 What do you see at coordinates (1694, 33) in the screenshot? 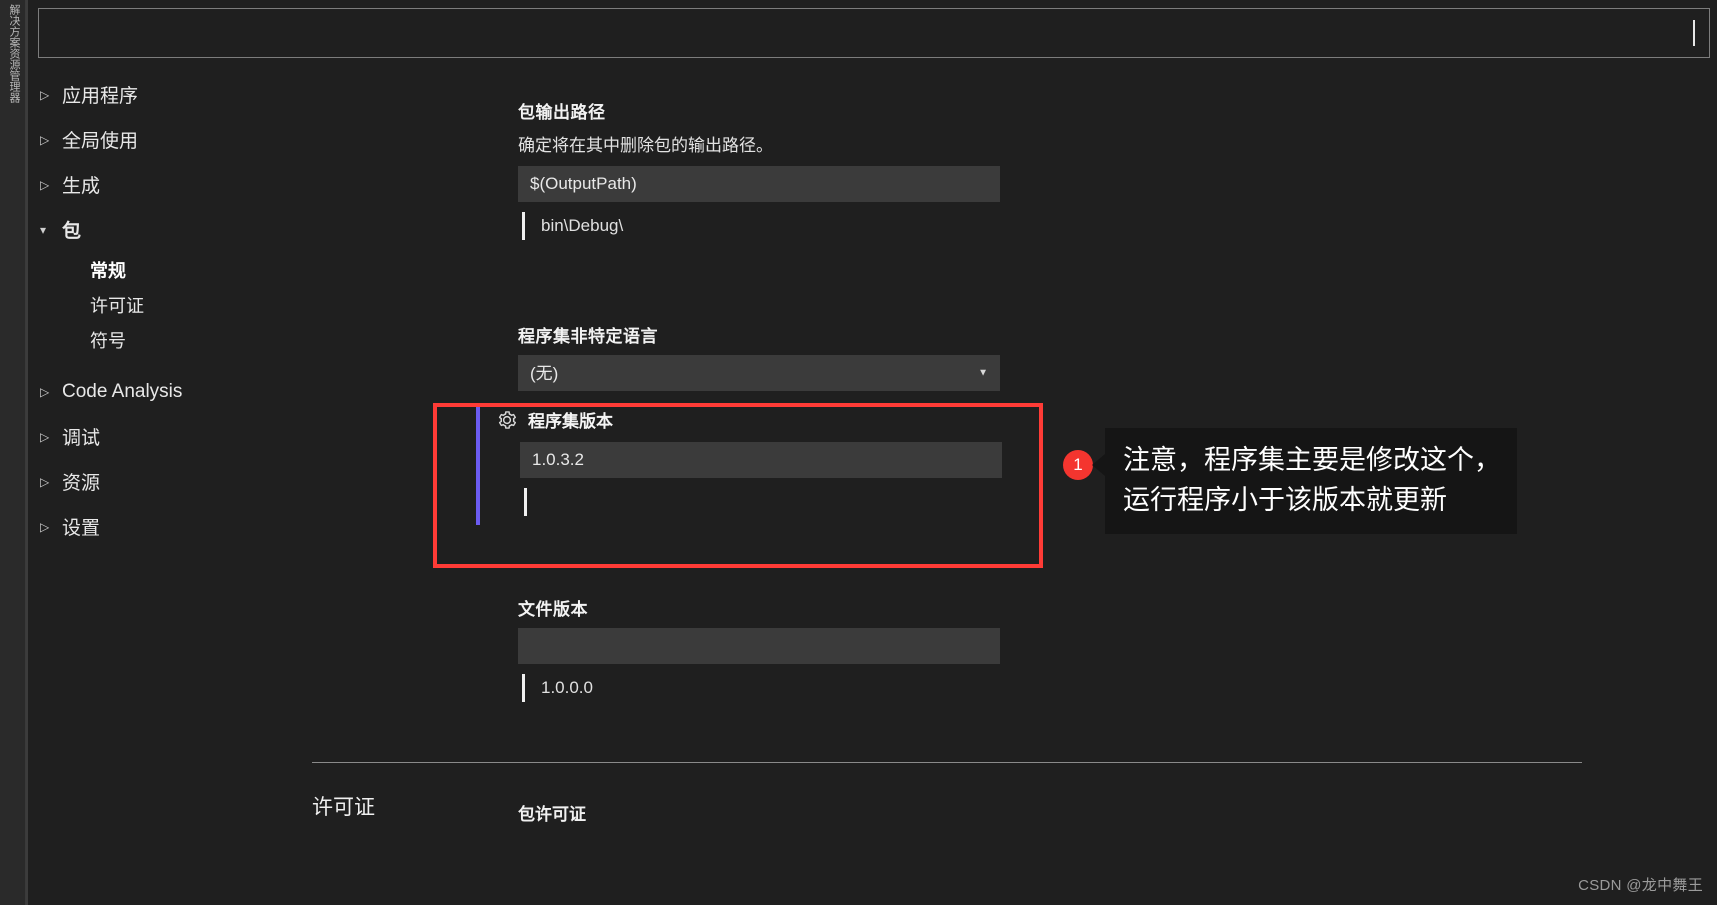
I see `text-caret` at bounding box center [1694, 33].